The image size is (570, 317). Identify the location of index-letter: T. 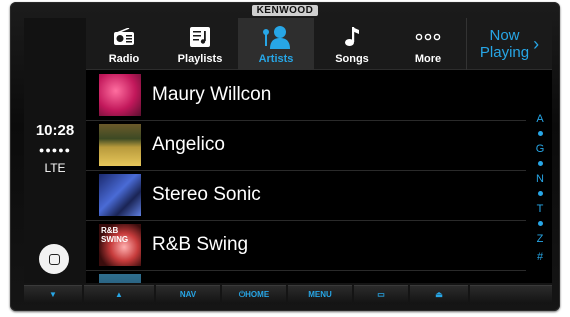
(540, 209).